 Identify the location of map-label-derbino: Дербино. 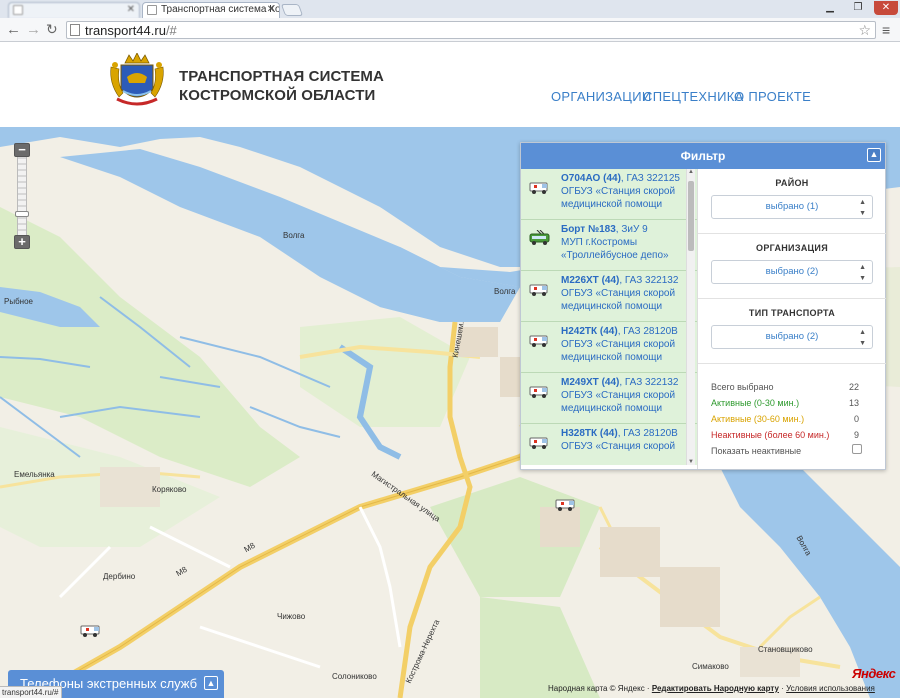
(119, 576).